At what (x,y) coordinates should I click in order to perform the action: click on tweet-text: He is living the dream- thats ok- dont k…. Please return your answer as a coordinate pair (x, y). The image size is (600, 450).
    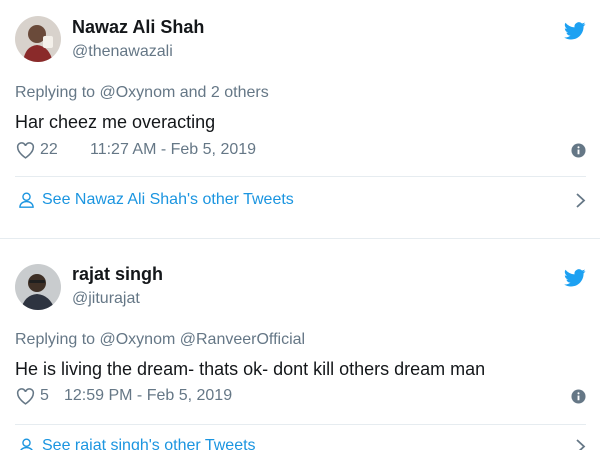
    Looking at the image, I should click on (250, 369).